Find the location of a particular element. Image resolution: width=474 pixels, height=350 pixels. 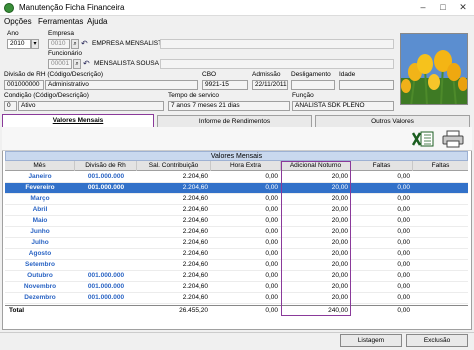

funcionario-refresh-icon: ↶ is located at coordinates (86, 63).